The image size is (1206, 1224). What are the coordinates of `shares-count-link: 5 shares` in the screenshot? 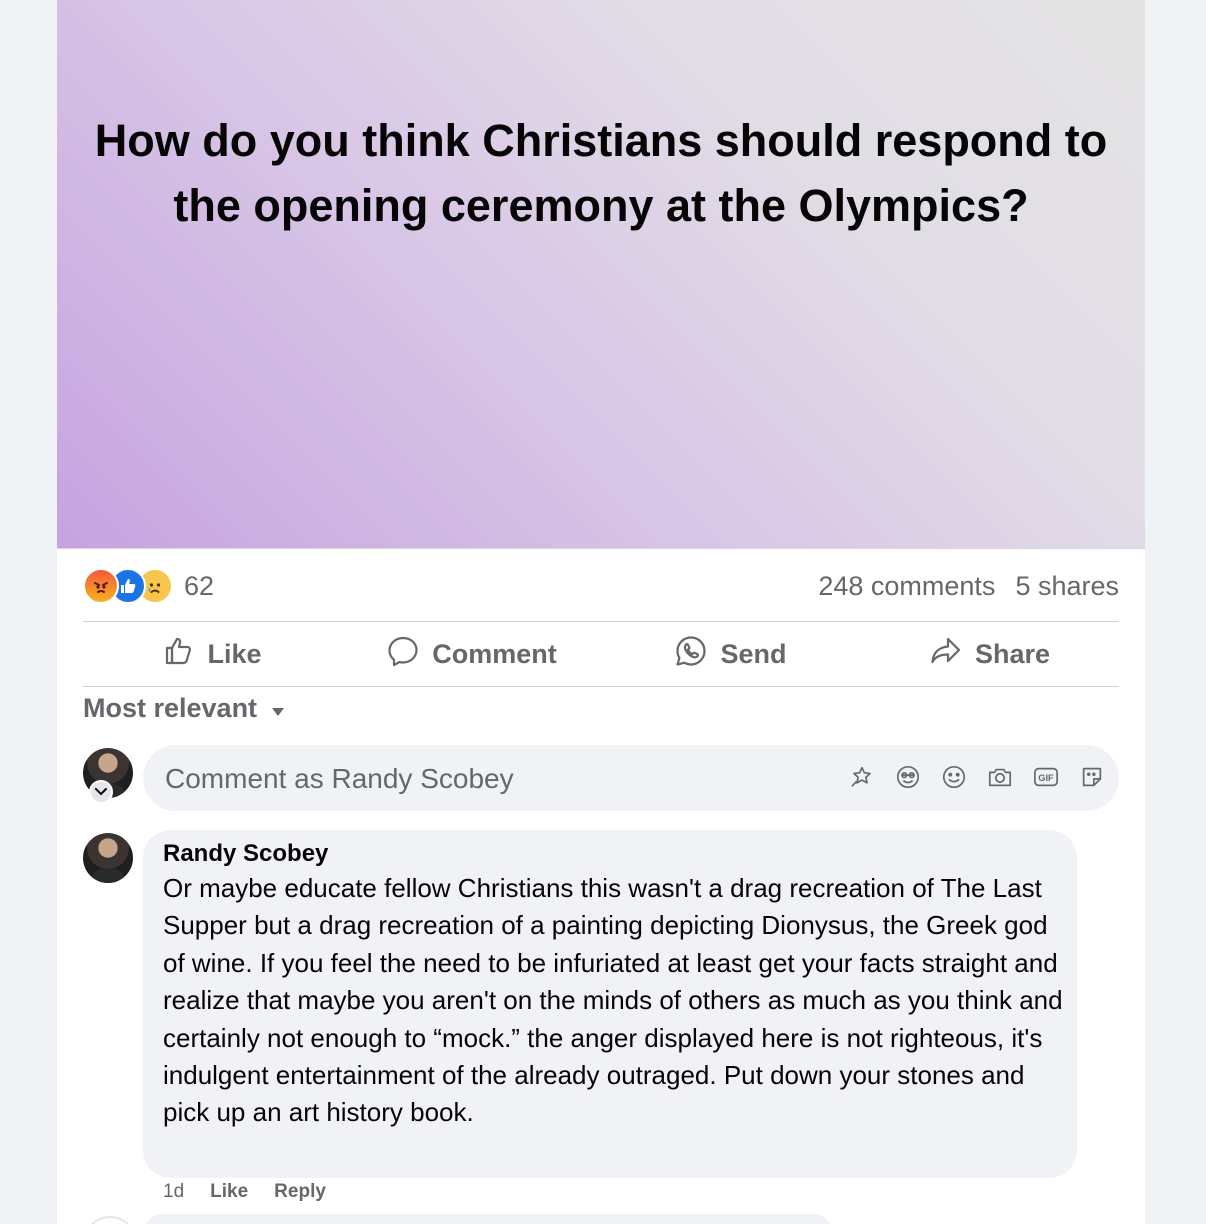 It's located at (1067, 586).